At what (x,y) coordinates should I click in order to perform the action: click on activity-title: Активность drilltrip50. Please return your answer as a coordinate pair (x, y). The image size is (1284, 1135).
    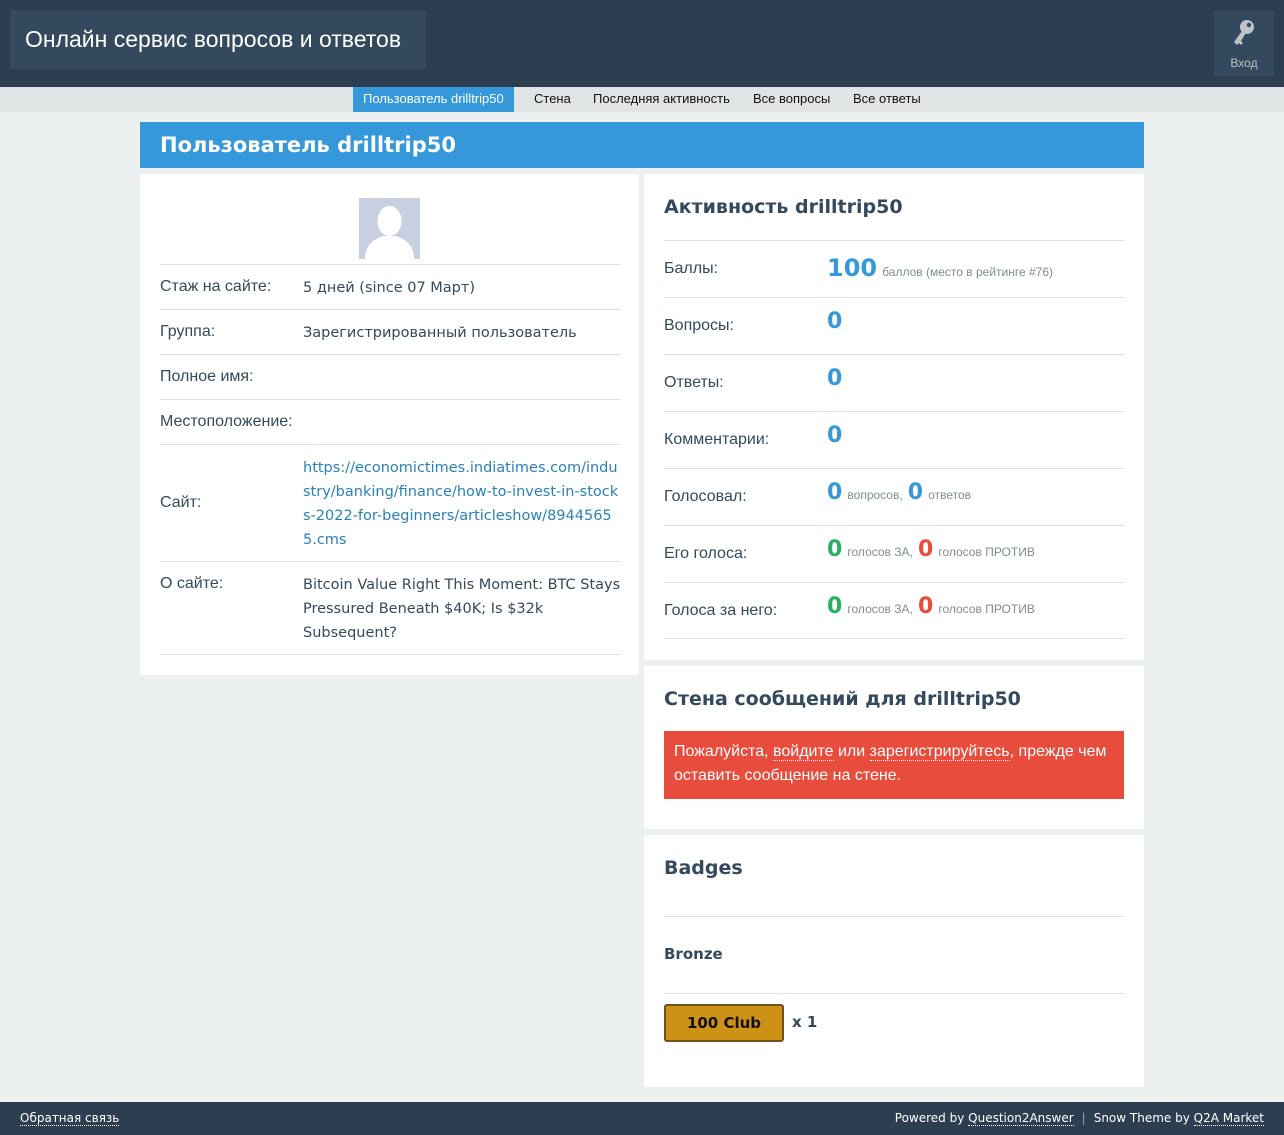
    Looking at the image, I should click on (783, 207).